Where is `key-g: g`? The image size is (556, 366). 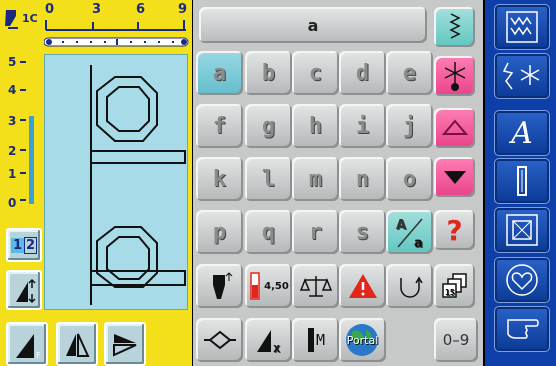 key-g: g is located at coordinates (268, 126).